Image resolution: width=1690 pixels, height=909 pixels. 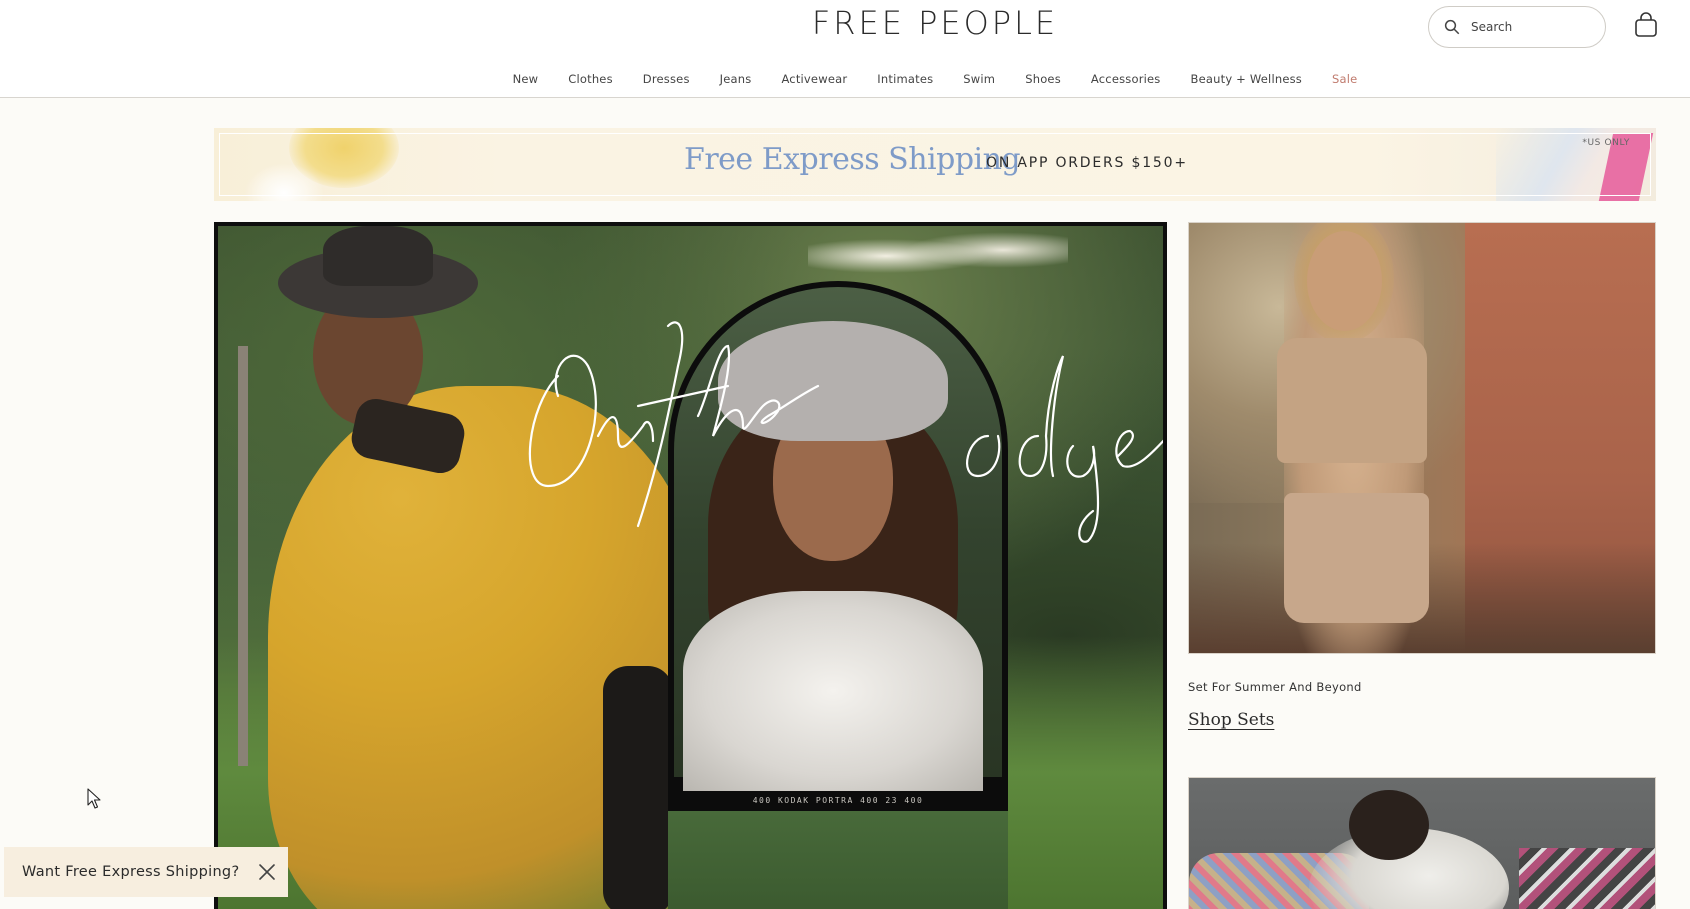 I want to click on promo-model-head, so click(x=1344, y=281).